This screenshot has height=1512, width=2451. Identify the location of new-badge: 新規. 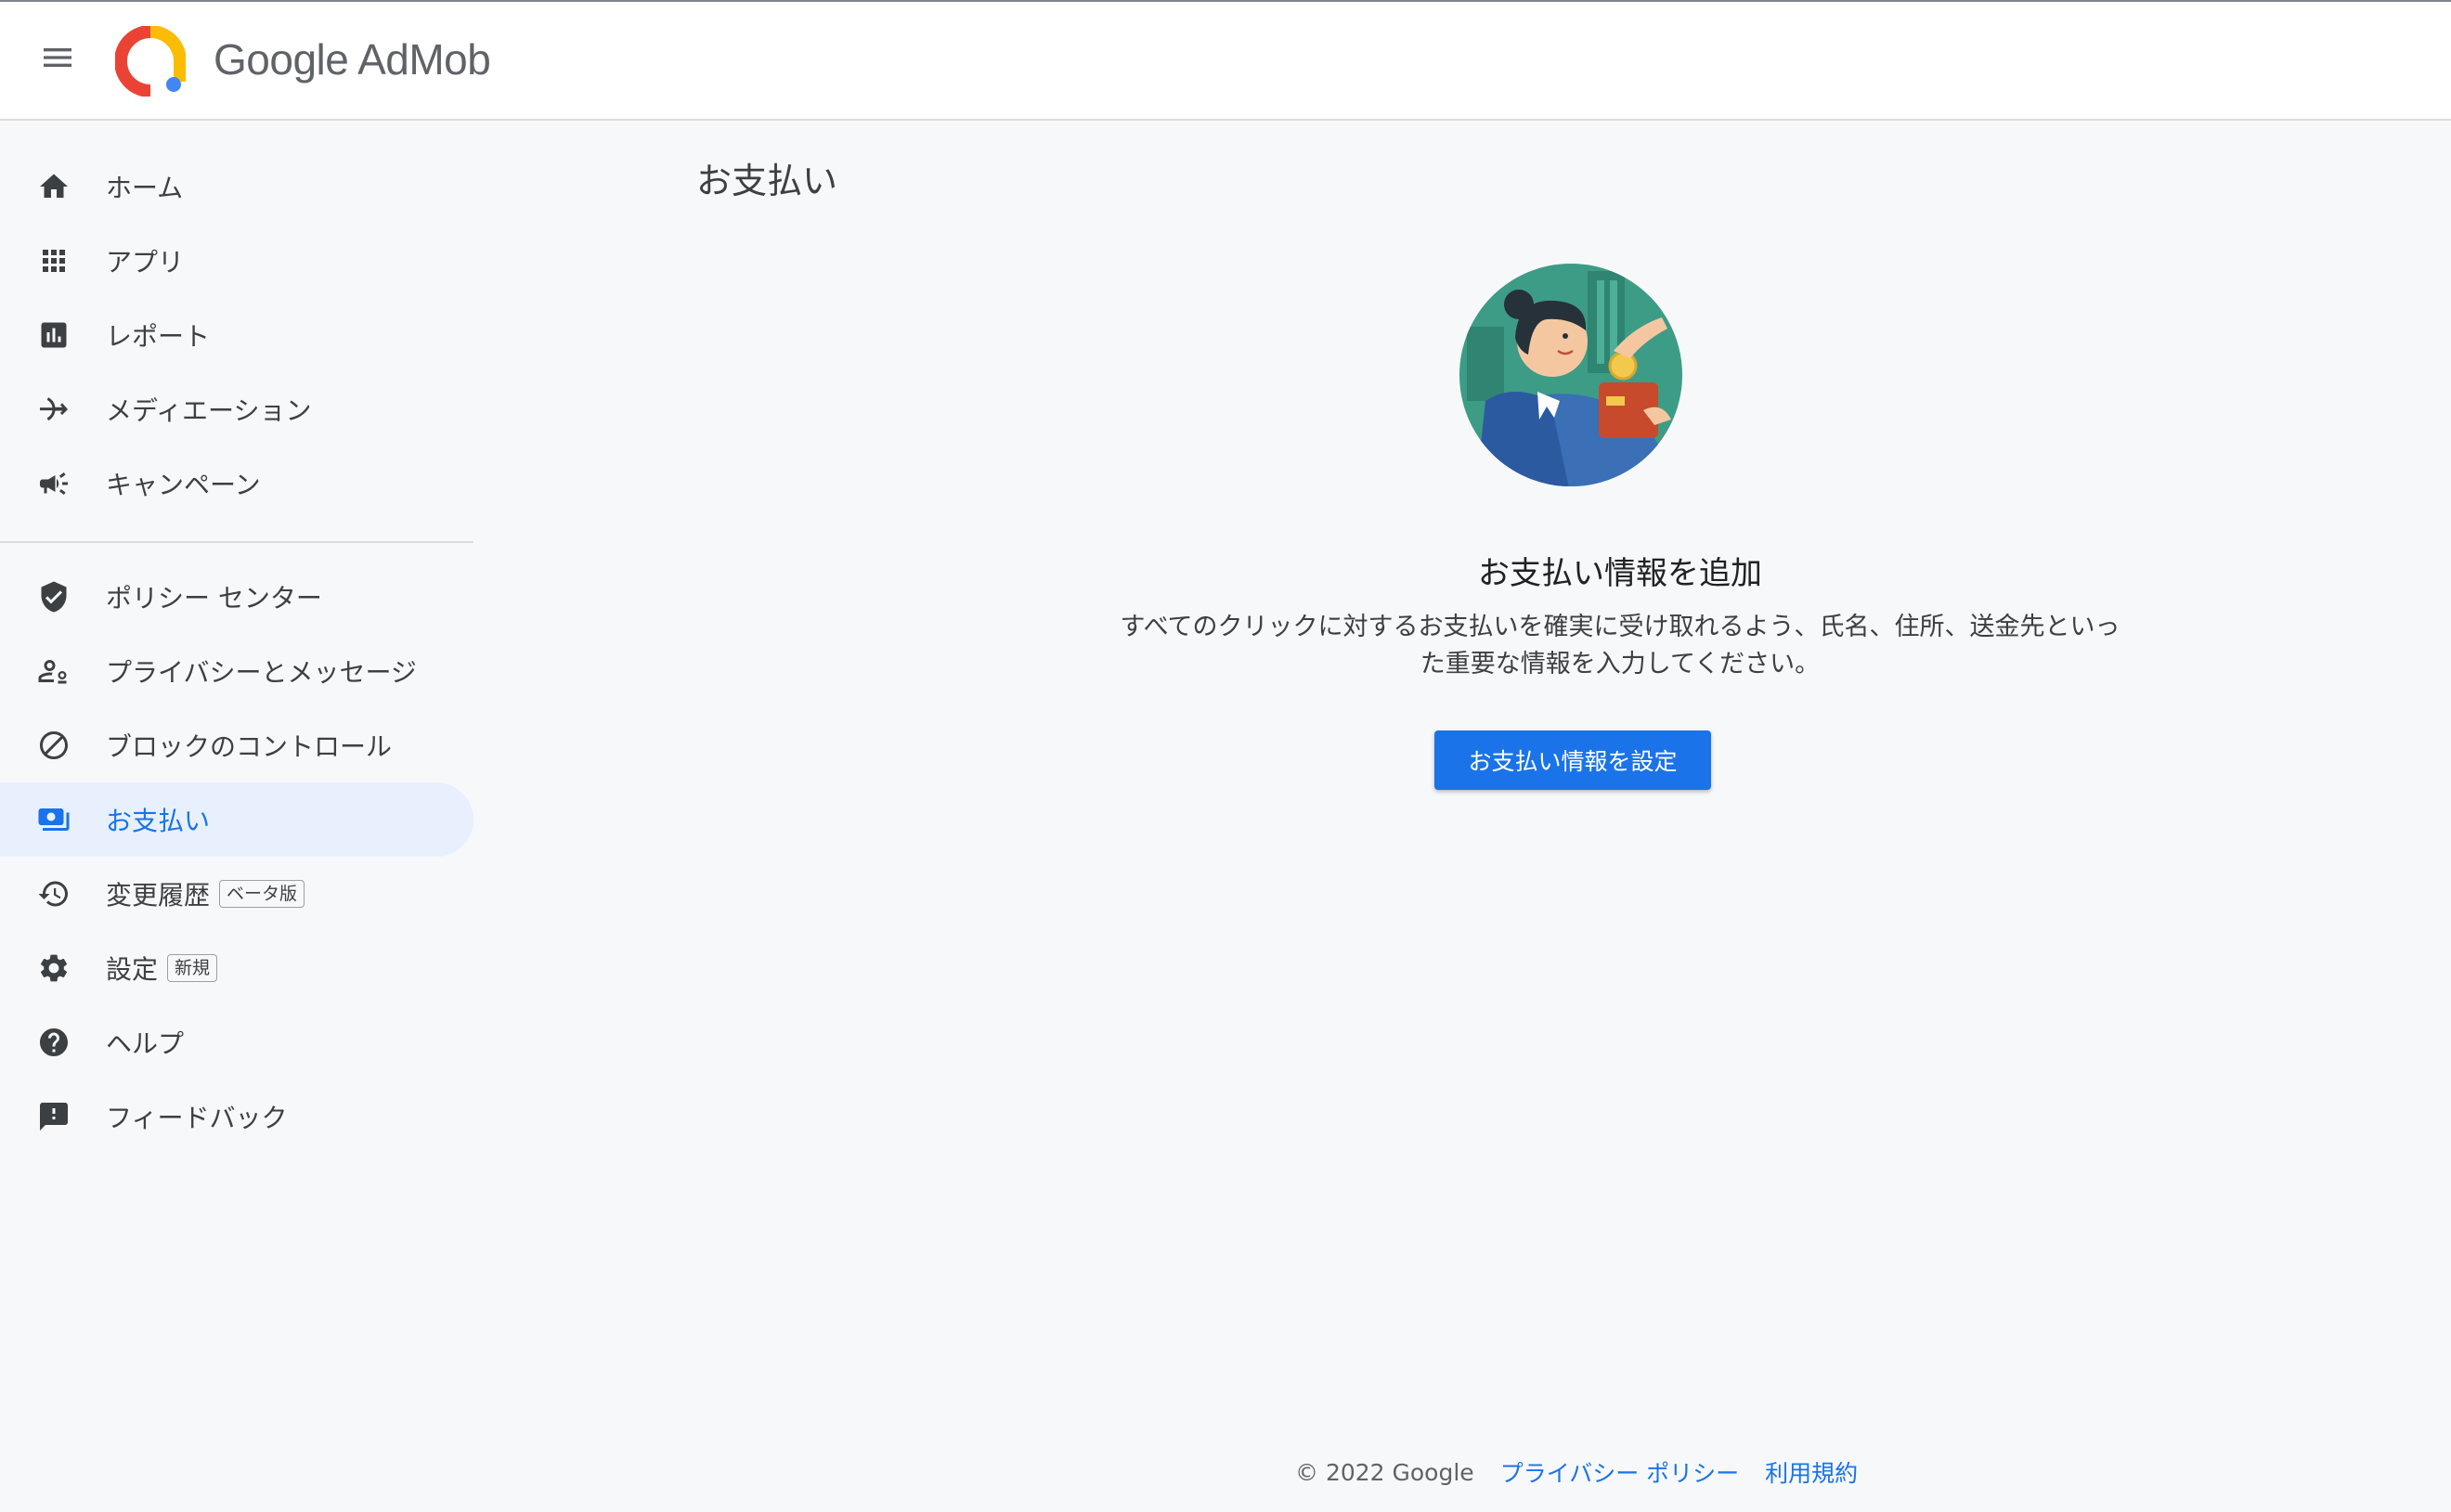
(193, 968).